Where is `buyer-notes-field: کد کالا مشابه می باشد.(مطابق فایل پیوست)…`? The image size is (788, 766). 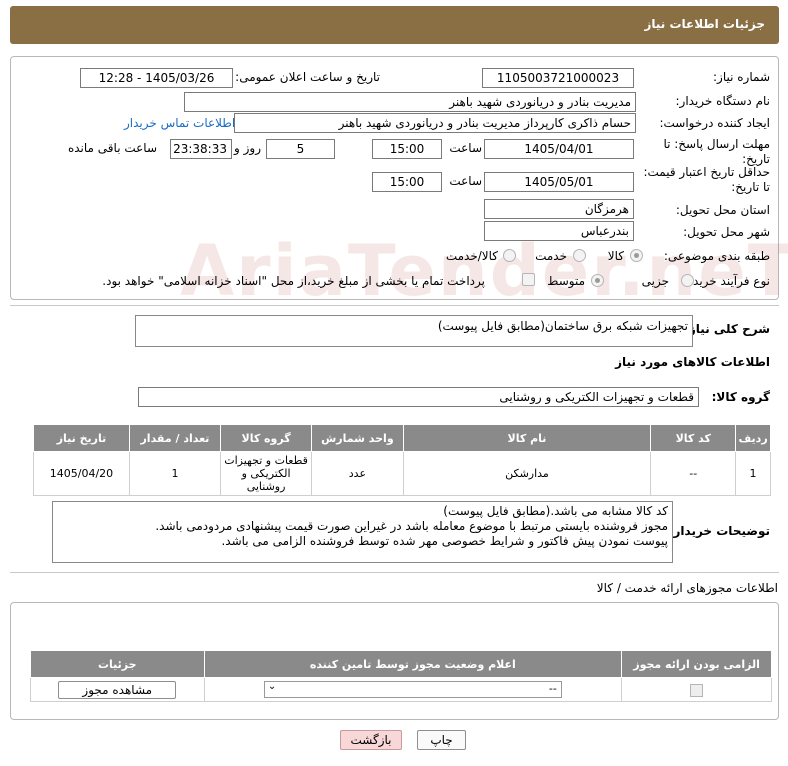
buyer-notes-field: کد کالا مشابه می باشد.(مطابق فایل پیوست)… is located at coordinates (362, 532).